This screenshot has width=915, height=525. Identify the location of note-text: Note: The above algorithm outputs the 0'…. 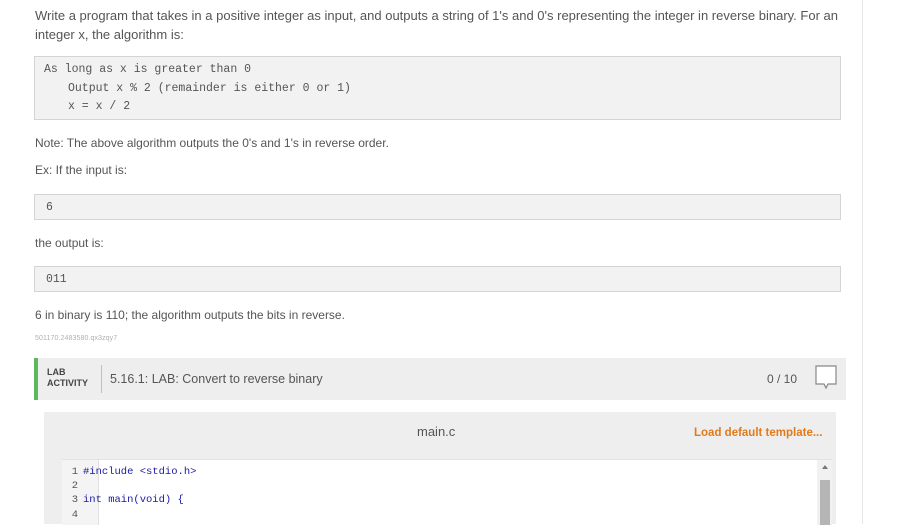
(212, 143).